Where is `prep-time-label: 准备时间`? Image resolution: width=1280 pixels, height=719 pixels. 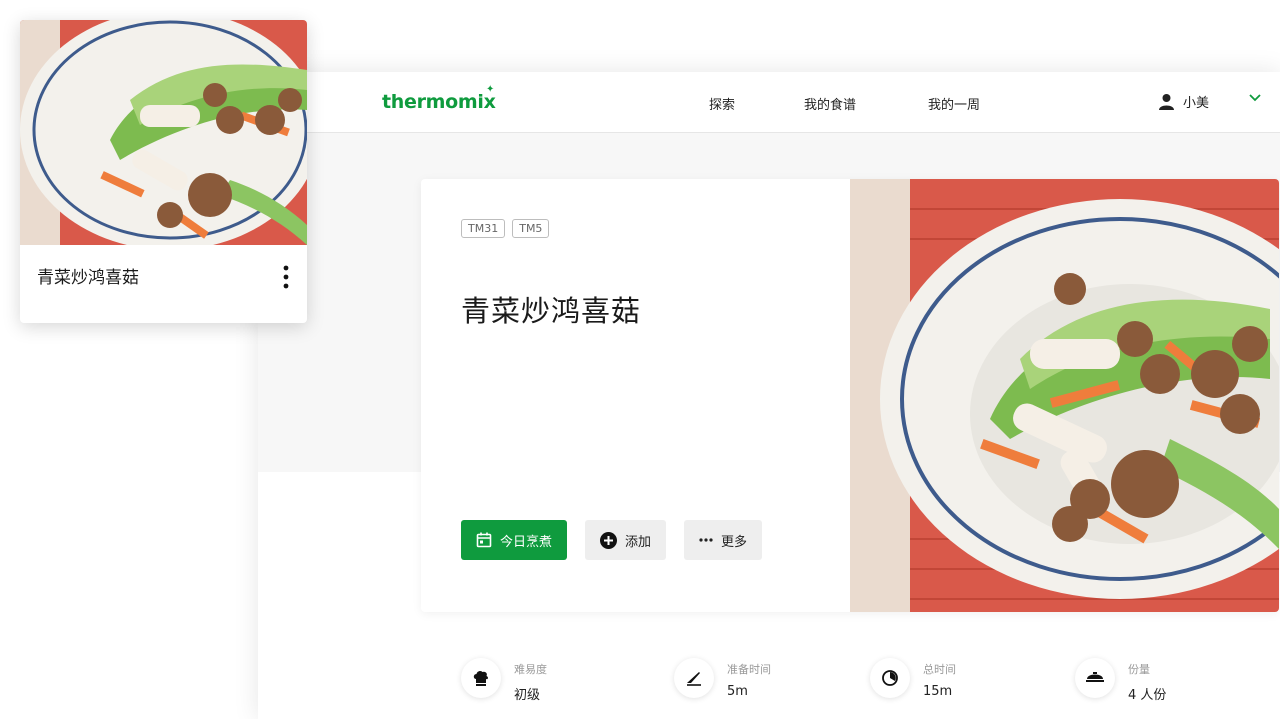 prep-time-label: 准备时间 is located at coordinates (749, 669).